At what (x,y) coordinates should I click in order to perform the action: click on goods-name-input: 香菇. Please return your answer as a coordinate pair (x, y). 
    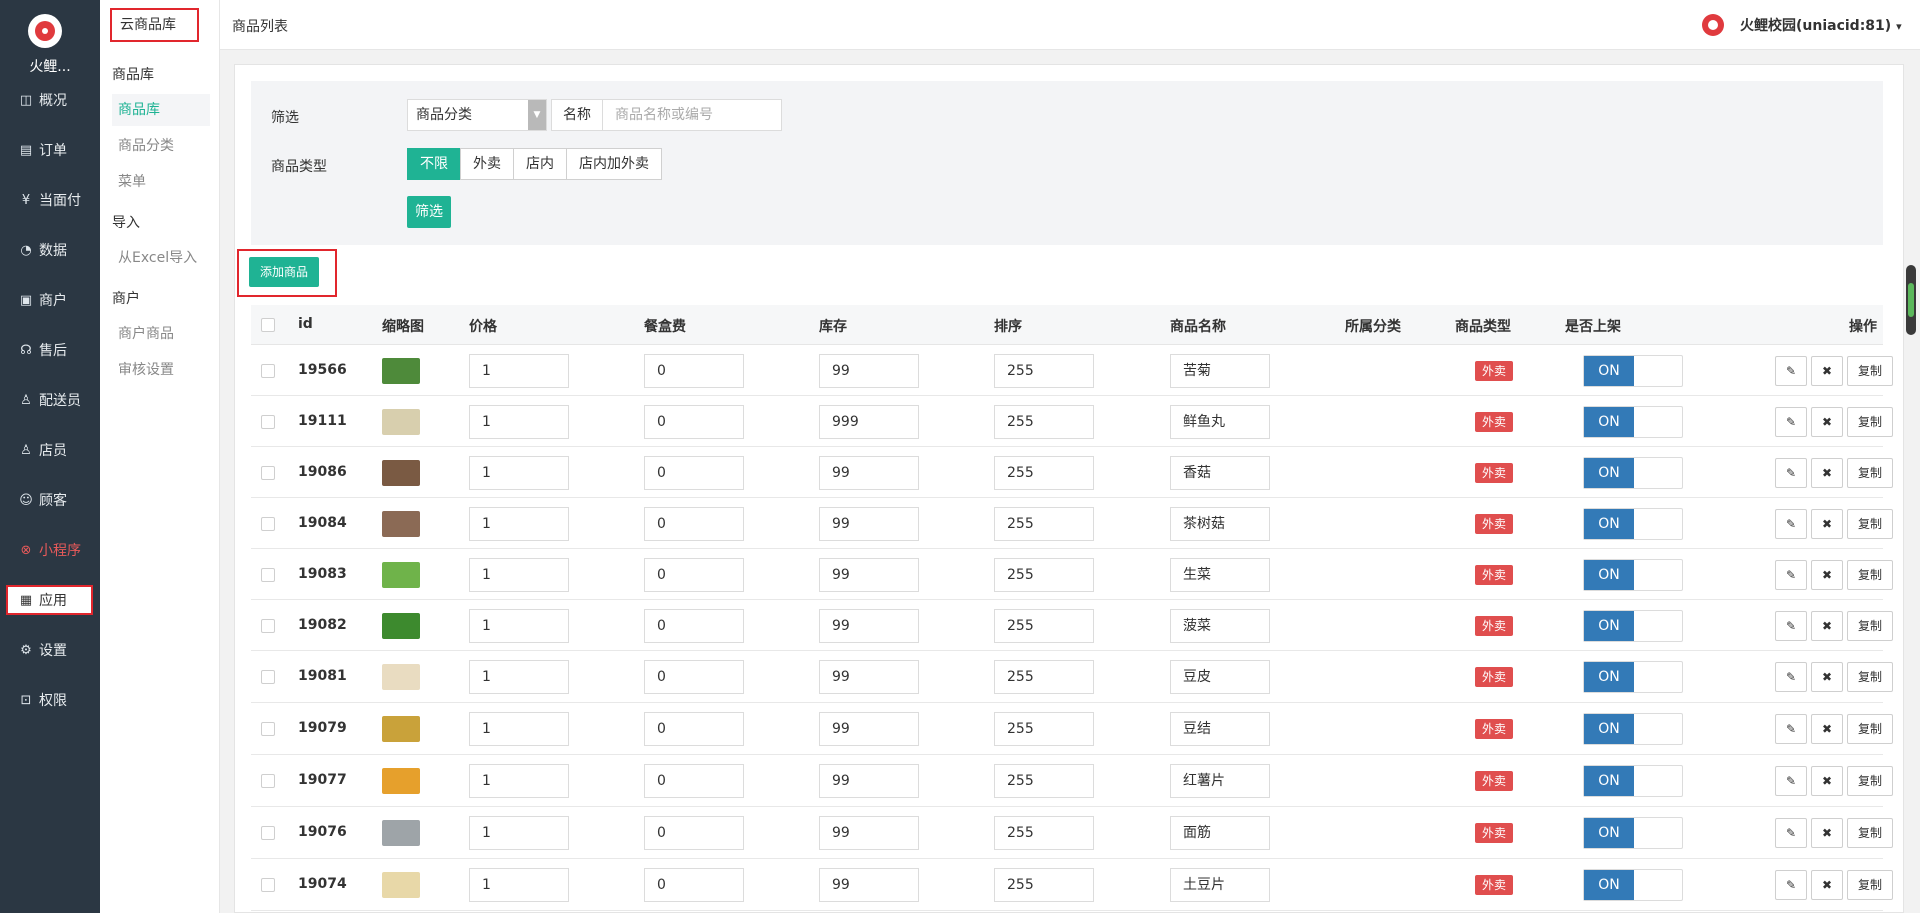
    Looking at the image, I should click on (1220, 473).